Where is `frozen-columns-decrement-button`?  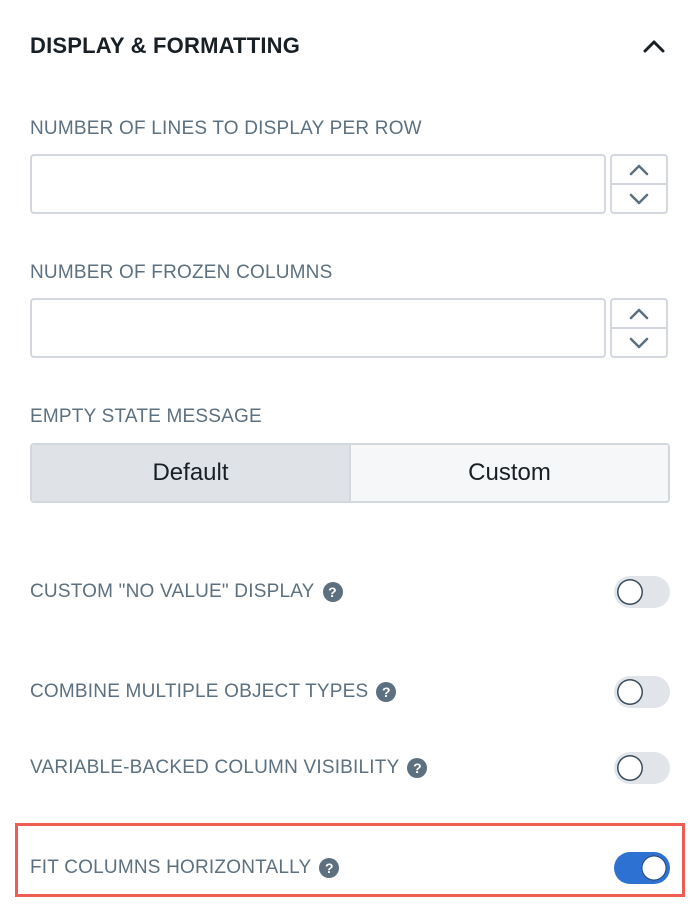 frozen-columns-decrement-button is located at coordinates (639, 341).